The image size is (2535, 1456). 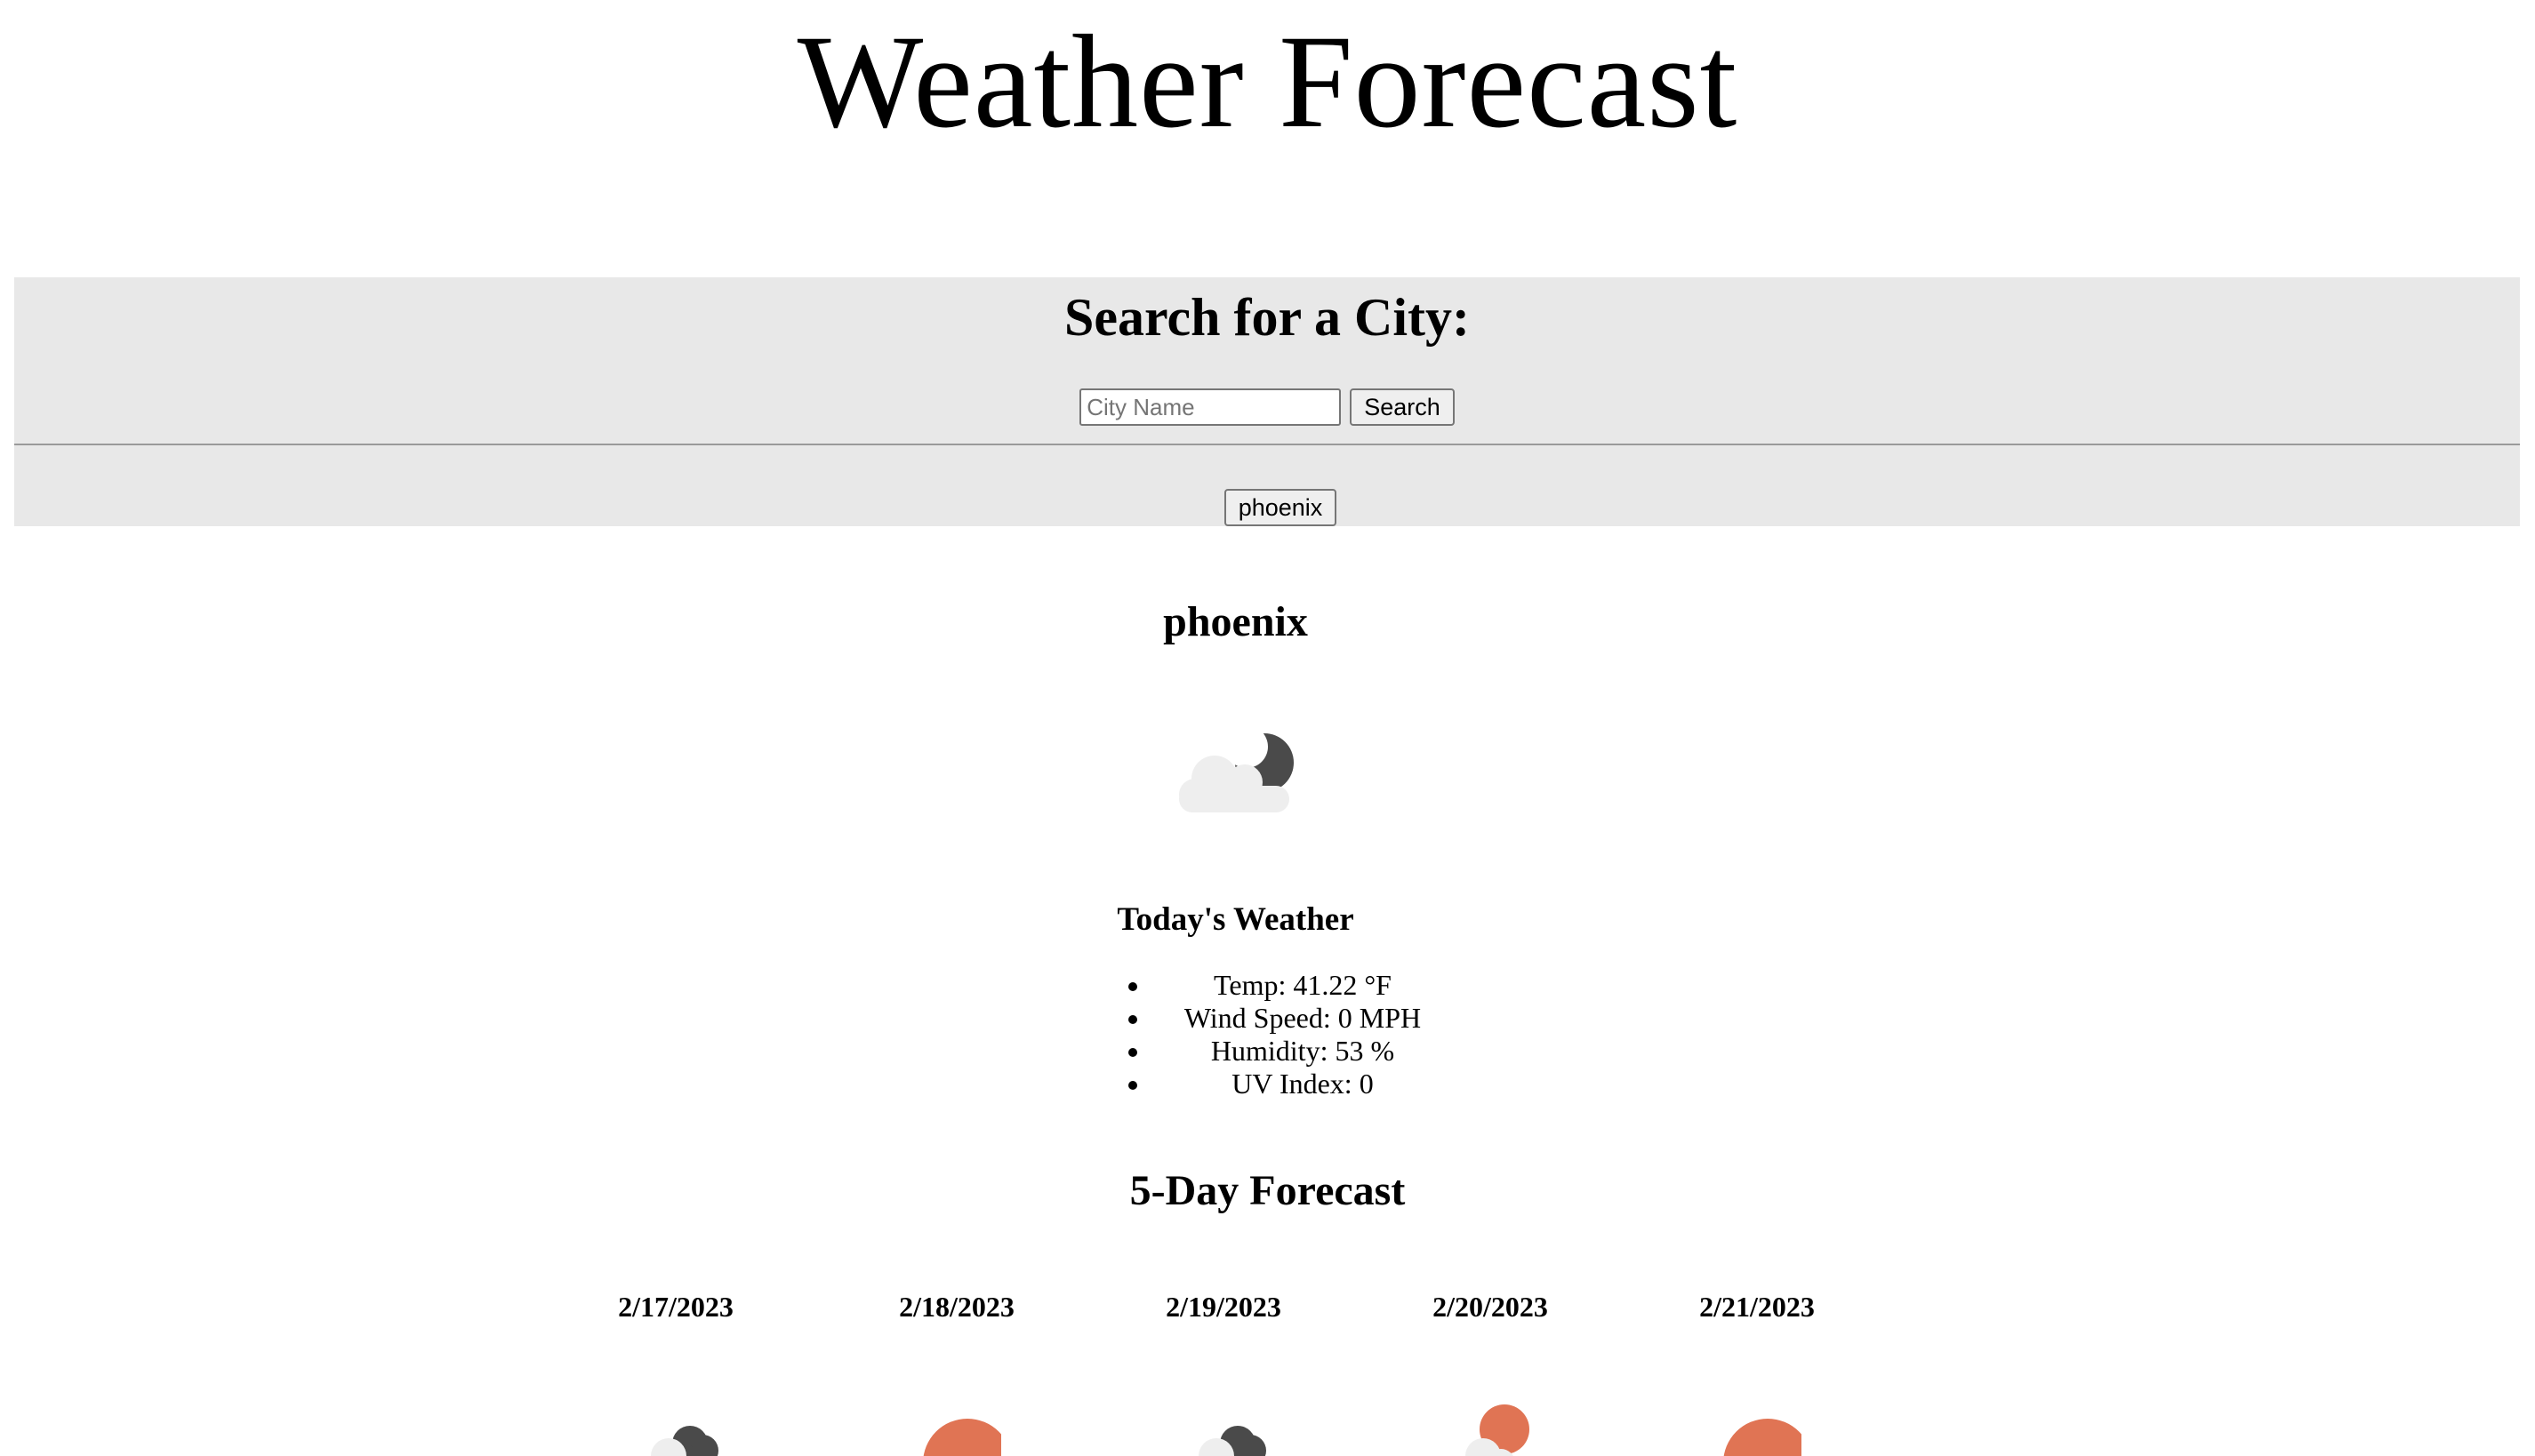 What do you see at coordinates (1757, 1370) in the screenshot?
I see `forecast-day: 2/21/2023` at bounding box center [1757, 1370].